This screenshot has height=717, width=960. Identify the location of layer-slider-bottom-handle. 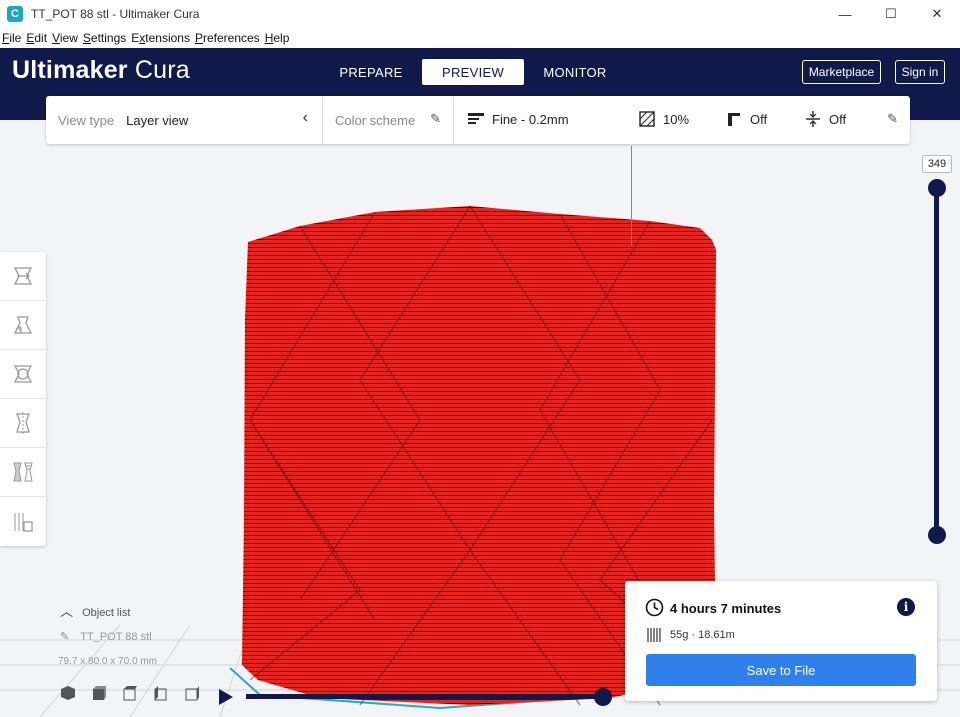
(937, 535).